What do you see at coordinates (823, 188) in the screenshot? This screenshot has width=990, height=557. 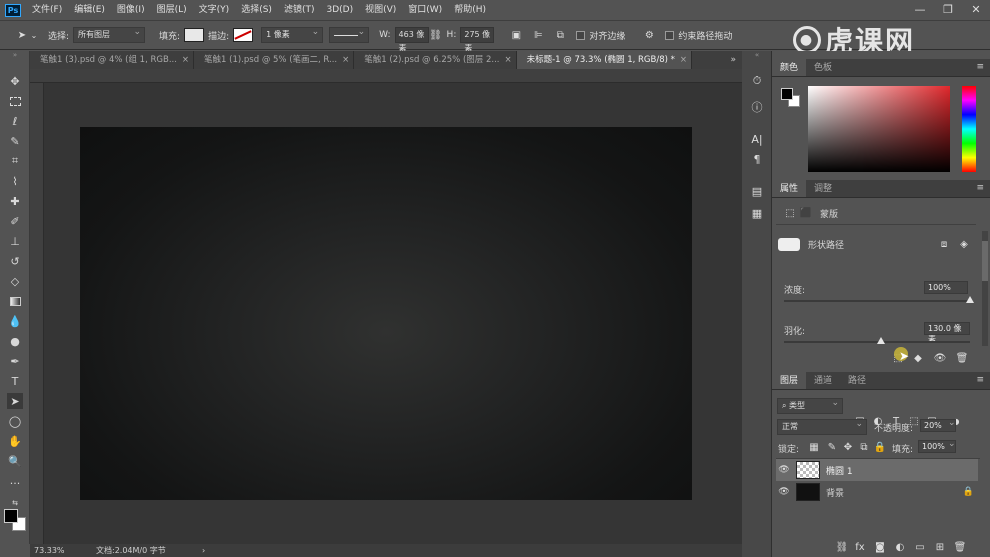 I see `tab-adjustments: 调整` at bounding box center [823, 188].